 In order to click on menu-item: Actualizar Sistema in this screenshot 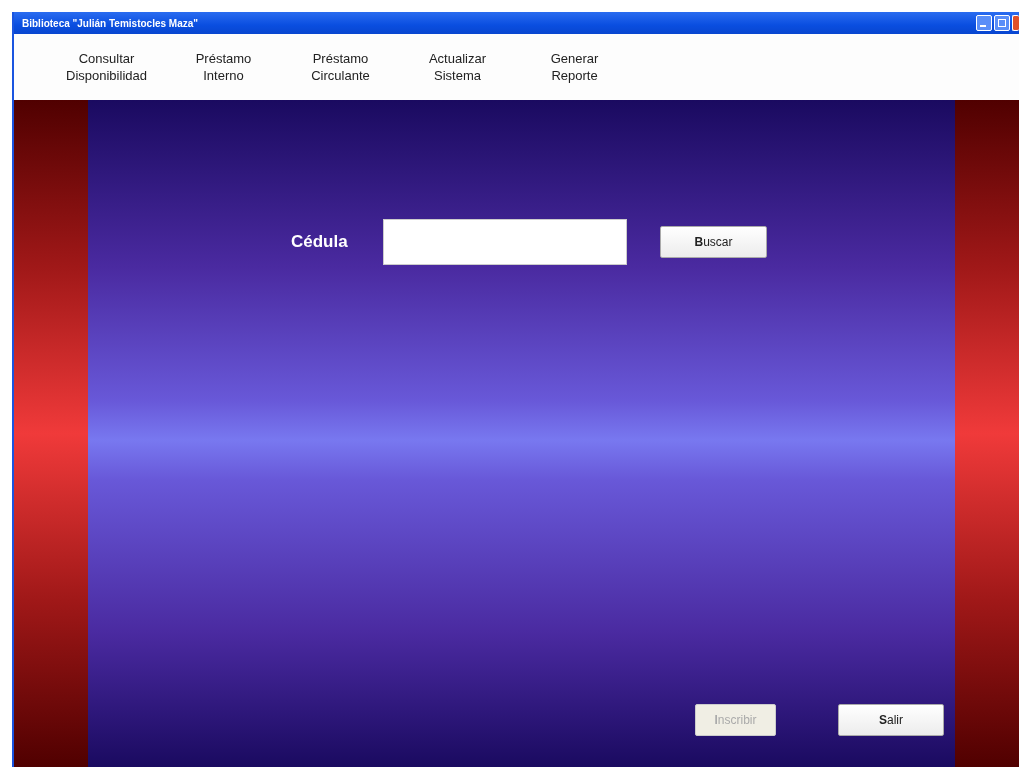, I will do `click(457, 67)`.